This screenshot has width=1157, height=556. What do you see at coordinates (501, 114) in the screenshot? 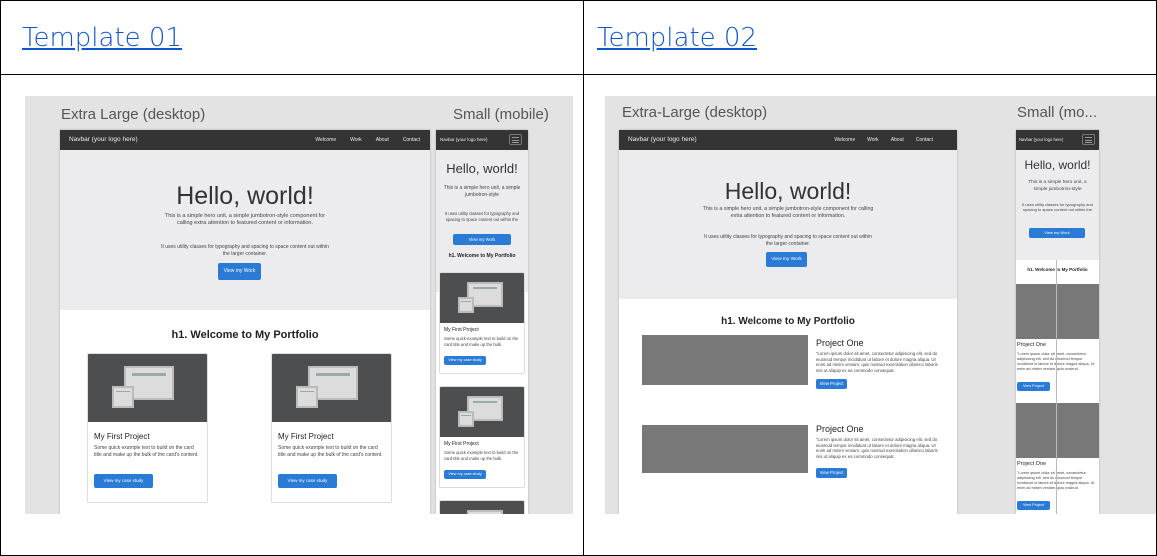
I see `mobile-label: Small (mobile)` at bounding box center [501, 114].